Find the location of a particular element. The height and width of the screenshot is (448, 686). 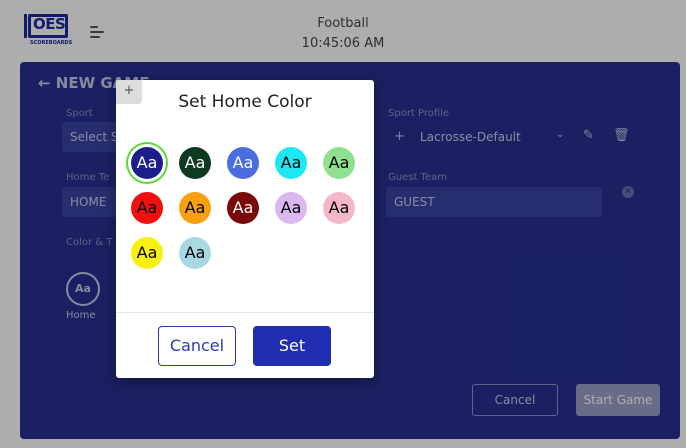

dialog-divider is located at coordinates (245, 312).